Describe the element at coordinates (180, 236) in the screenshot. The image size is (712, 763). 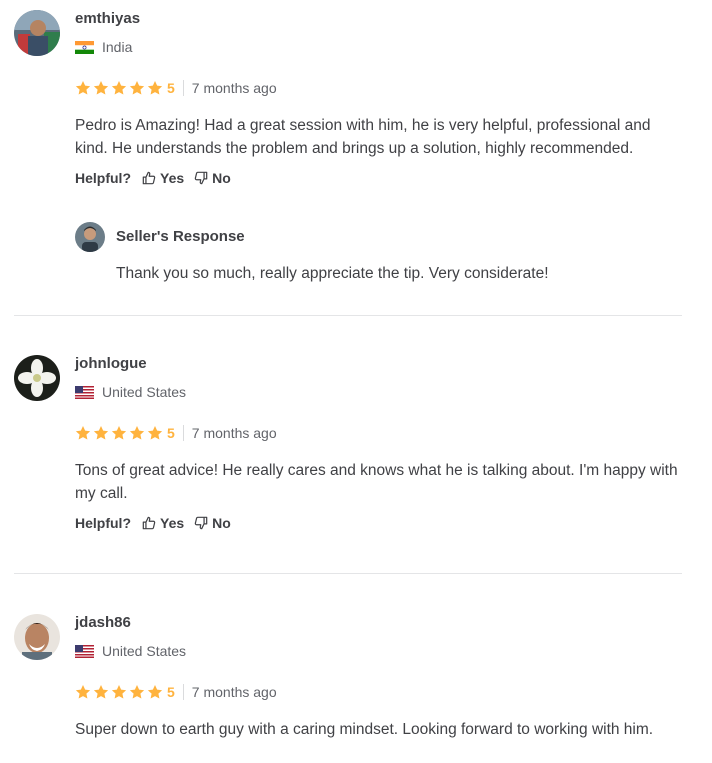
I see `seller-response-title: Seller's Response` at that location.